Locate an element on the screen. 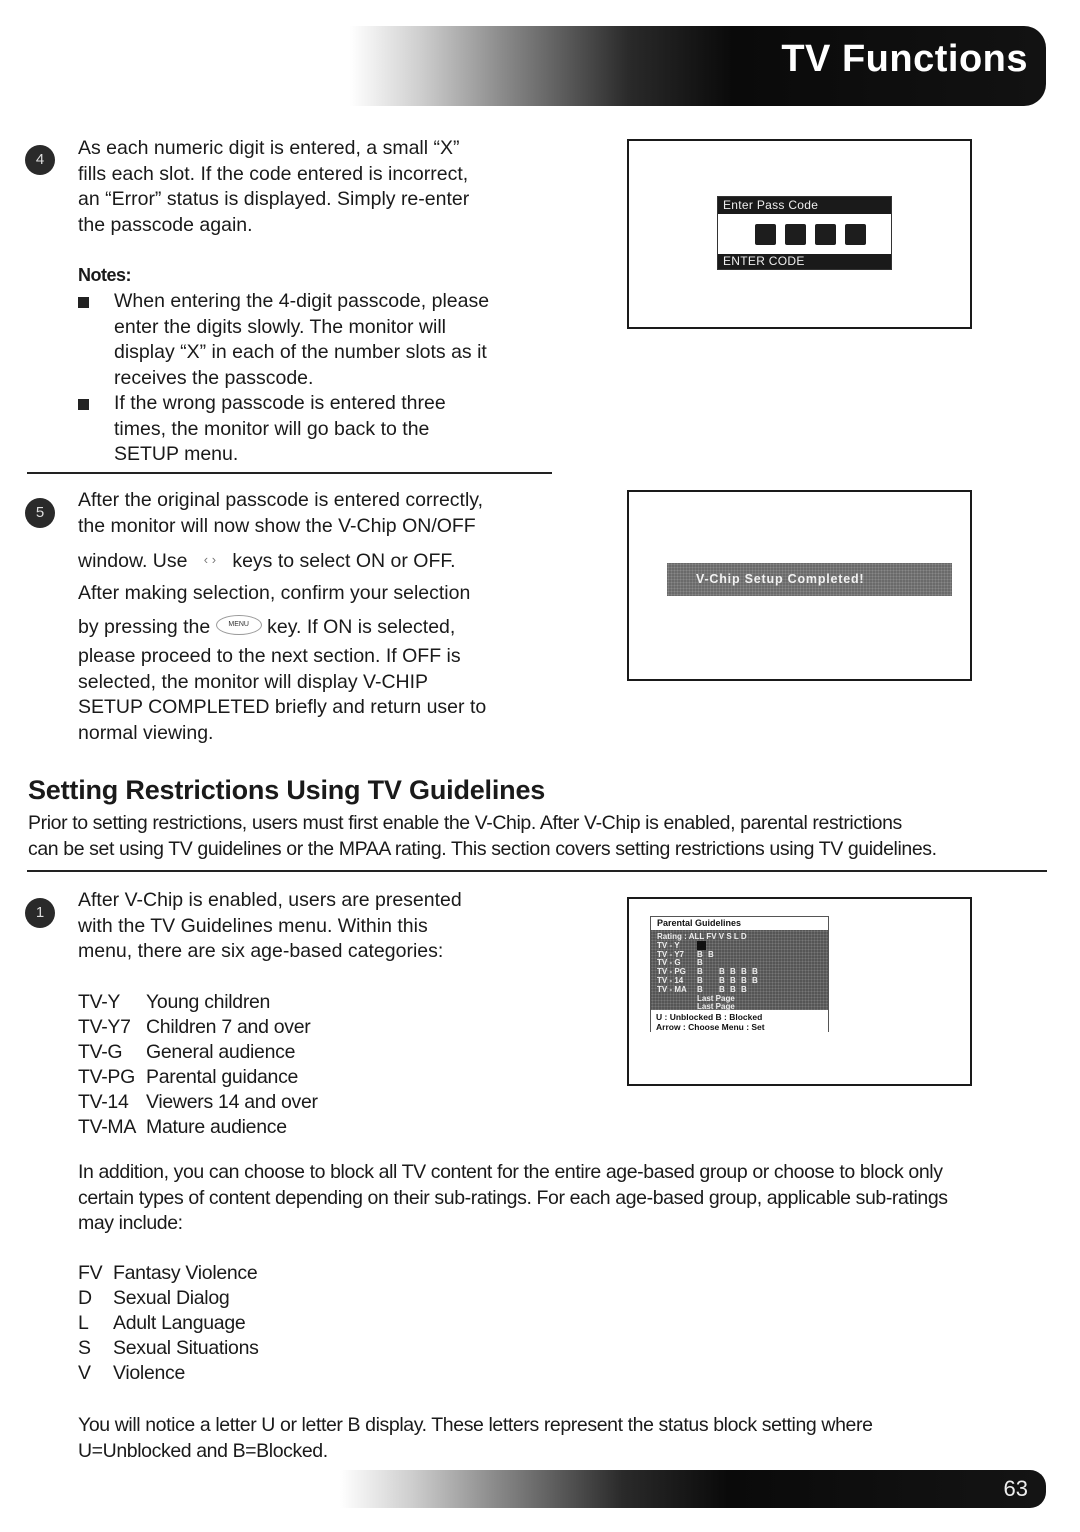 The width and height of the screenshot is (1080, 1532). category-row: TV-14 Viewers 14 and over is located at coordinates (198, 1102).